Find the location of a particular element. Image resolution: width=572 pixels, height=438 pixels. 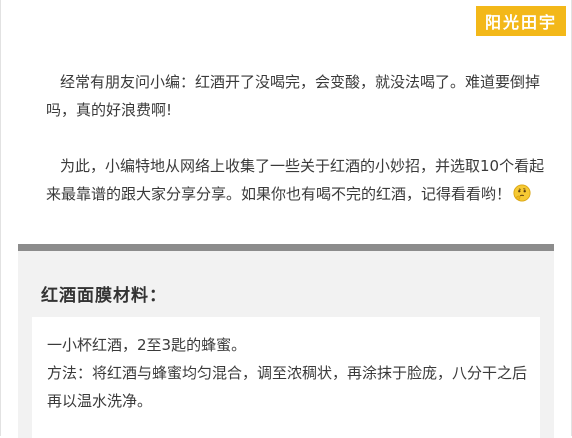

thinking-face-icon is located at coordinates (522, 193).